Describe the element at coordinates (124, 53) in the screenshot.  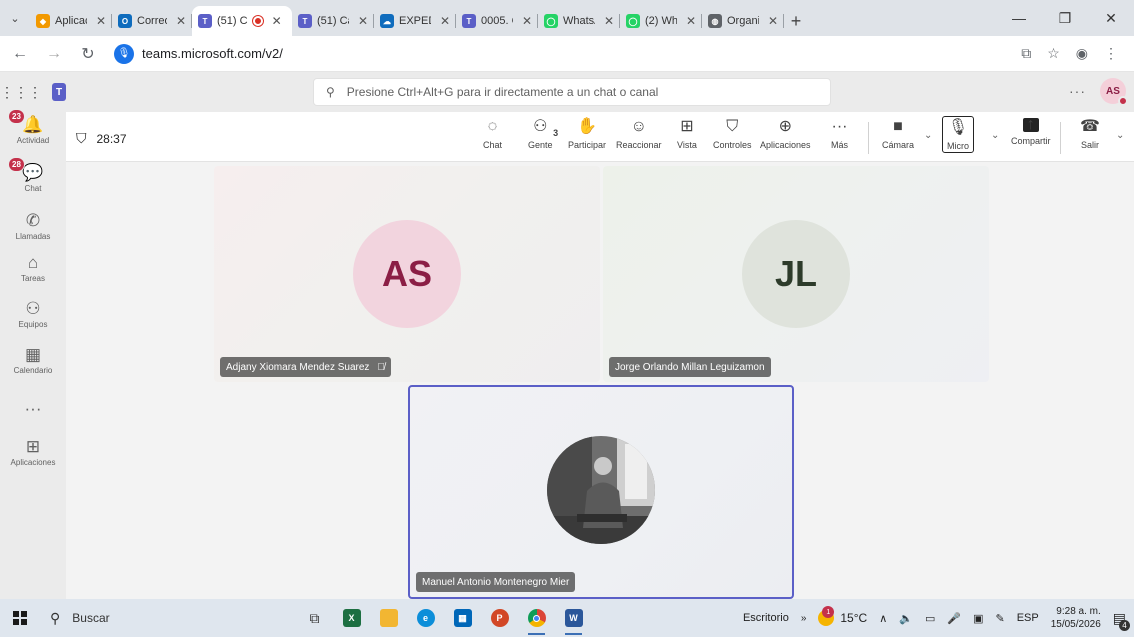
I see `site-info-icon: 🎙` at that location.